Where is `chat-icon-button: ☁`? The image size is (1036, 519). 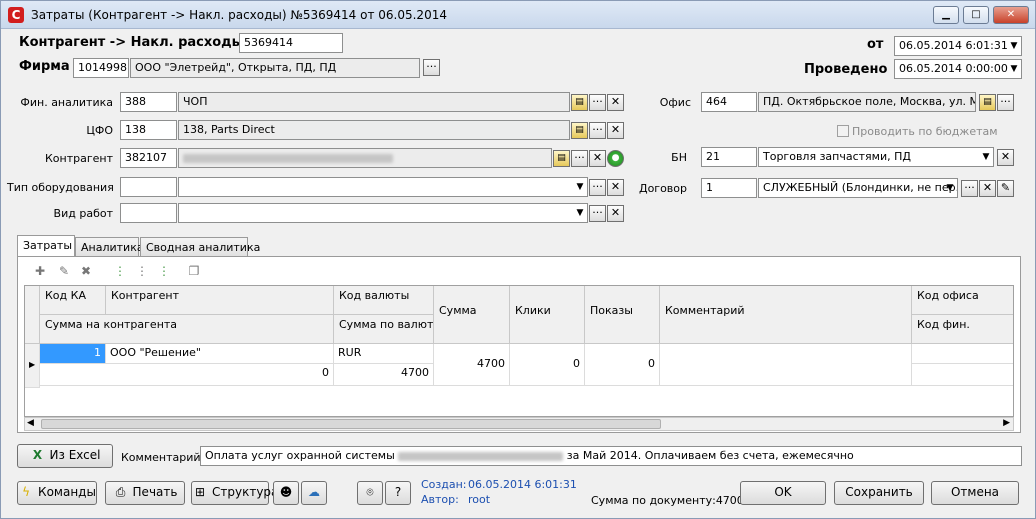 chat-icon-button: ☁ is located at coordinates (314, 493).